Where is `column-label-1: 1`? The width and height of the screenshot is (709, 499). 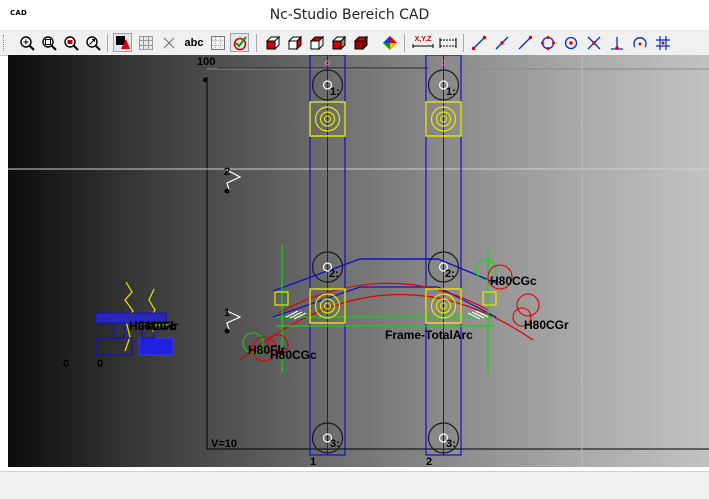
column-label-1: 1 is located at coordinates (313, 461).